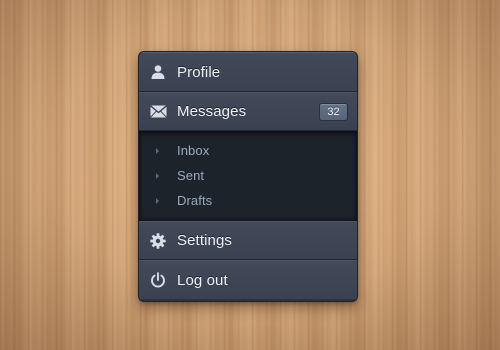  What do you see at coordinates (193, 150) in the screenshot?
I see `submenu-item-label: Inbox` at bounding box center [193, 150].